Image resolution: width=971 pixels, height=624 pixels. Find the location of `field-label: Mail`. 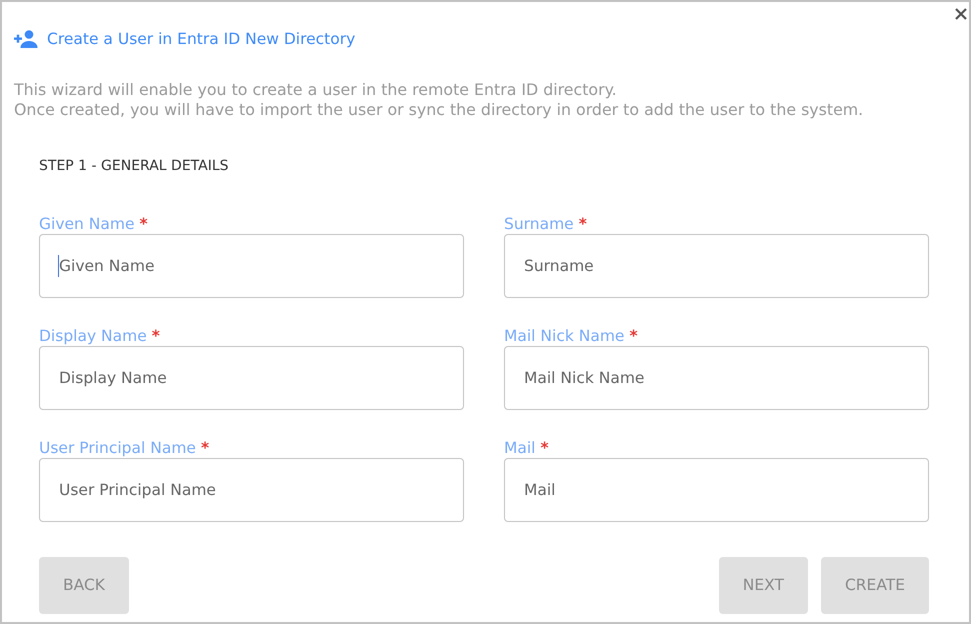

field-label: Mail is located at coordinates (520, 448).